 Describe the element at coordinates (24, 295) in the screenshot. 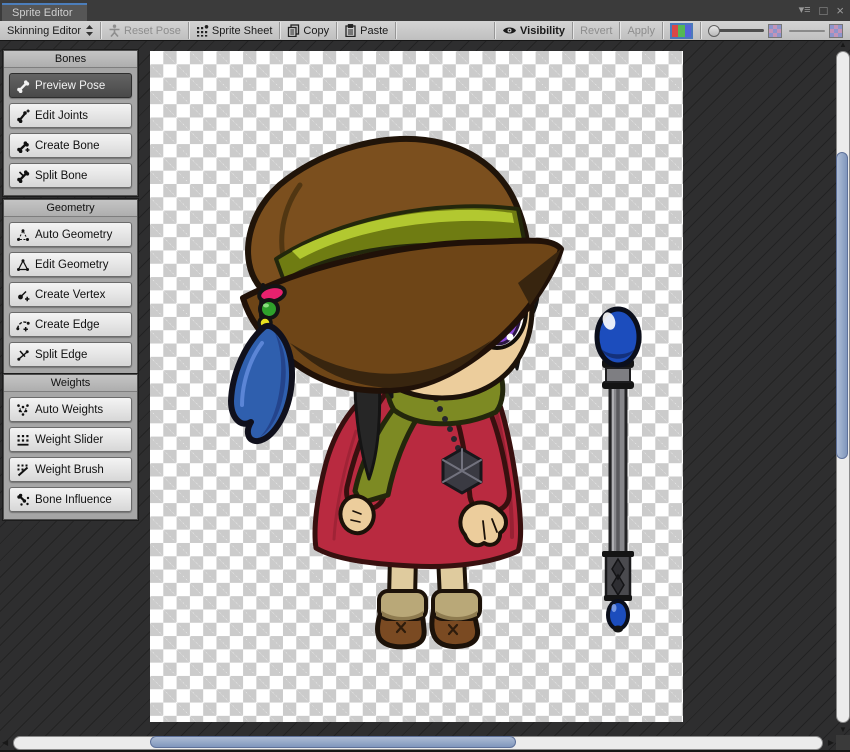

I see `vertex-add-icon` at that location.